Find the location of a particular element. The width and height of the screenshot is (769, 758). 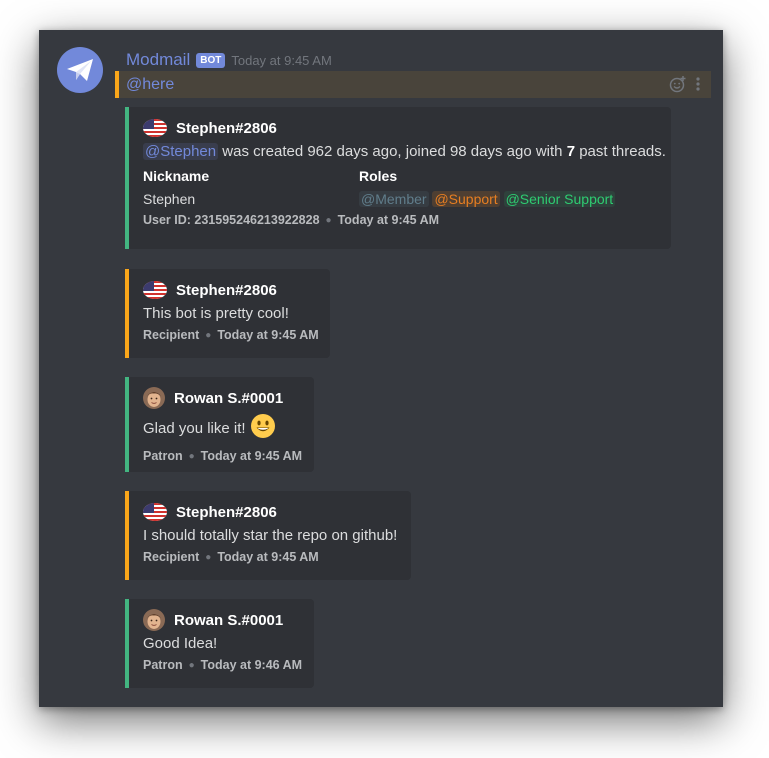

roles-list: @Member @Support @Senior Support is located at coordinates (487, 199).